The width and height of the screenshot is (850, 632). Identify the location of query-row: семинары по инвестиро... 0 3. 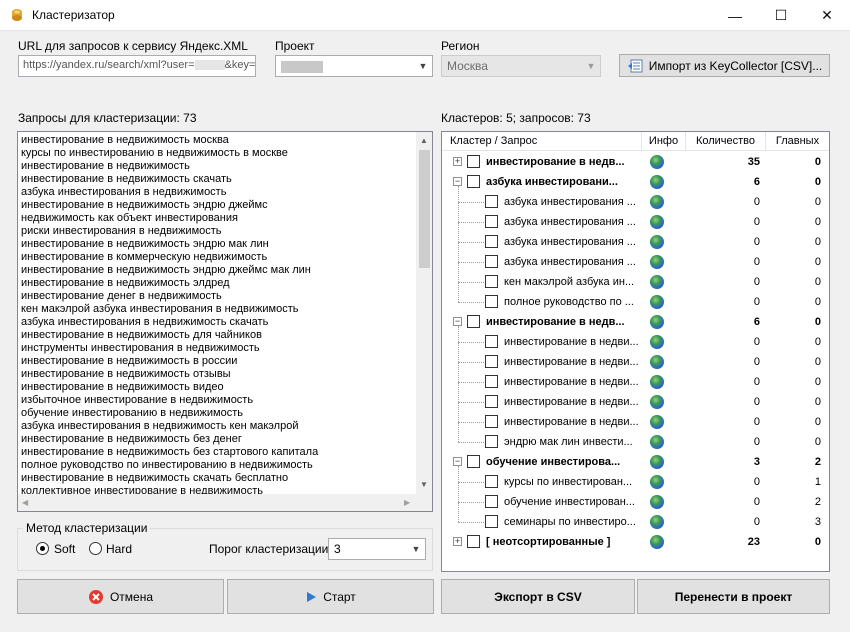
(635, 522).